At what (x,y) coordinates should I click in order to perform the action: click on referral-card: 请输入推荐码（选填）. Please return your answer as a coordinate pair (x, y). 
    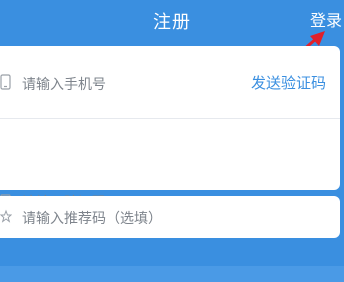
    Looking at the image, I should click on (170, 217).